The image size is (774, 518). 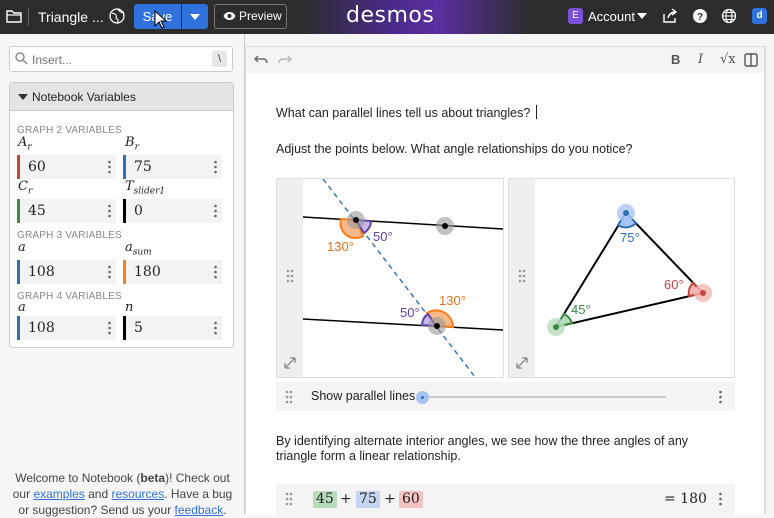 What do you see at coordinates (543, 397) in the screenshot?
I see `slider-track` at bounding box center [543, 397].